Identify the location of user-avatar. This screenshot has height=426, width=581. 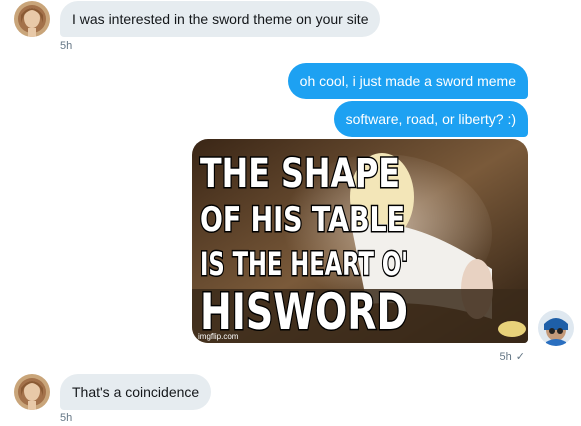
(556, 328).